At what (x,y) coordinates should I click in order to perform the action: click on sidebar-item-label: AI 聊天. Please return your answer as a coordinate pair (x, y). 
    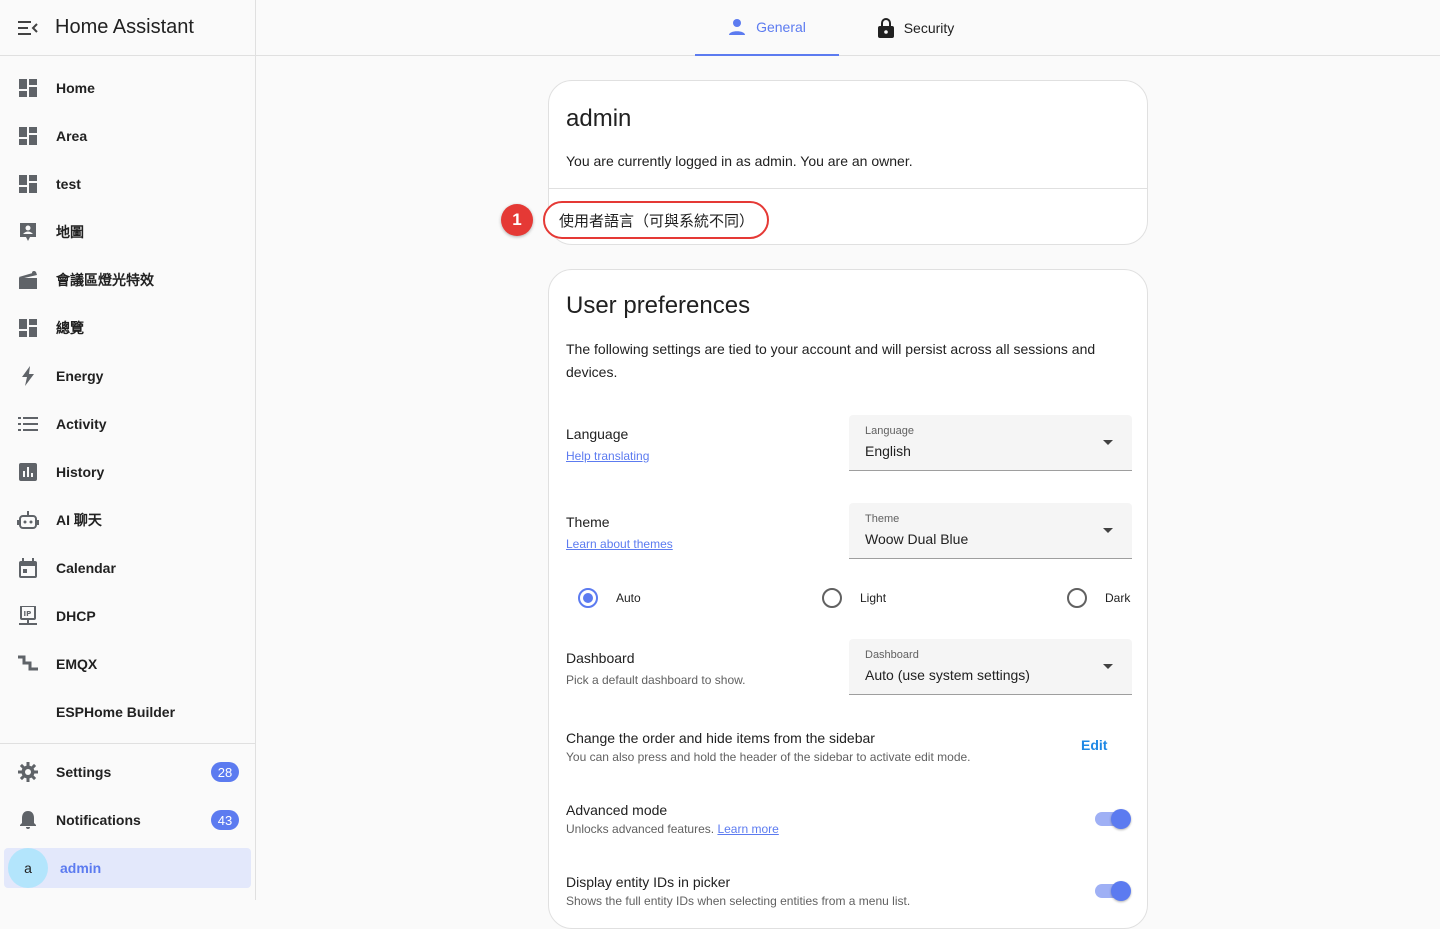
    Looking at the image, I should click on (79, 520).